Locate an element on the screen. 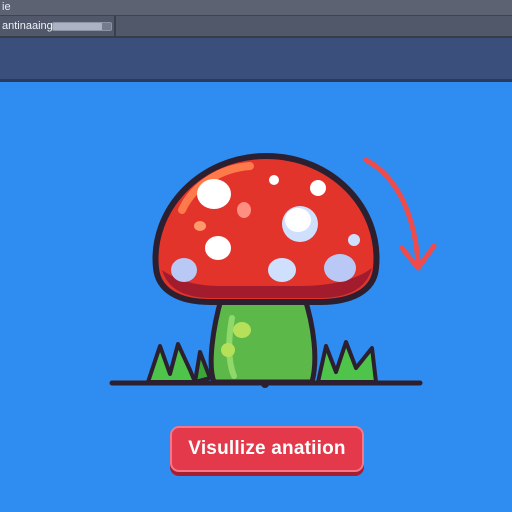 This screenshot has width=512, height=512. toolbar: antinaaing is located at coordinates (256, 27).